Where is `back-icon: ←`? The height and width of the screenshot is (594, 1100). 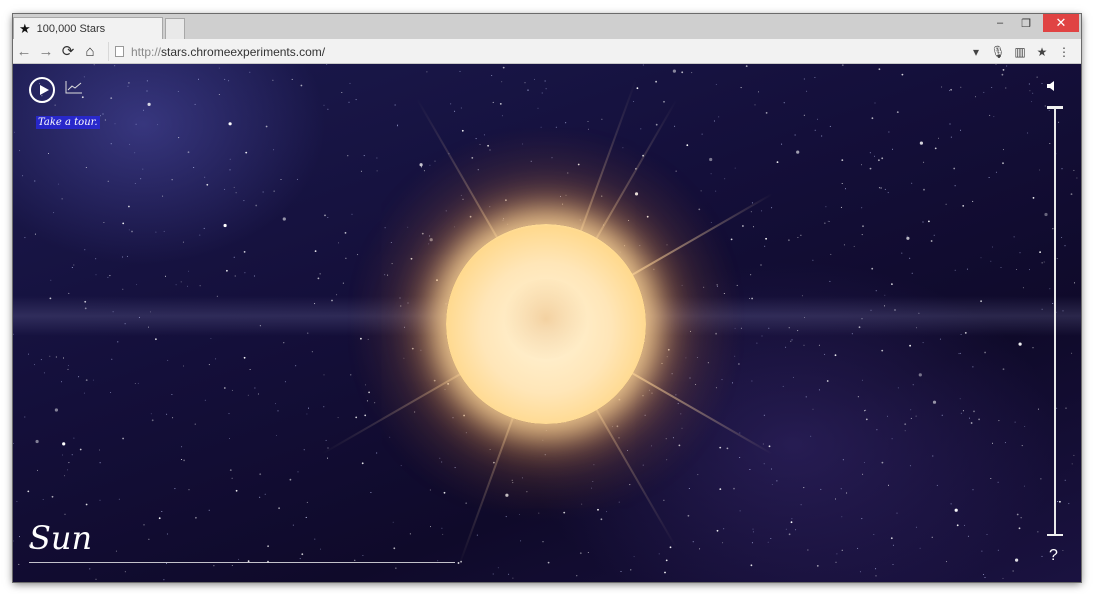 back-icon: ← is located at coordinates (24, 51).